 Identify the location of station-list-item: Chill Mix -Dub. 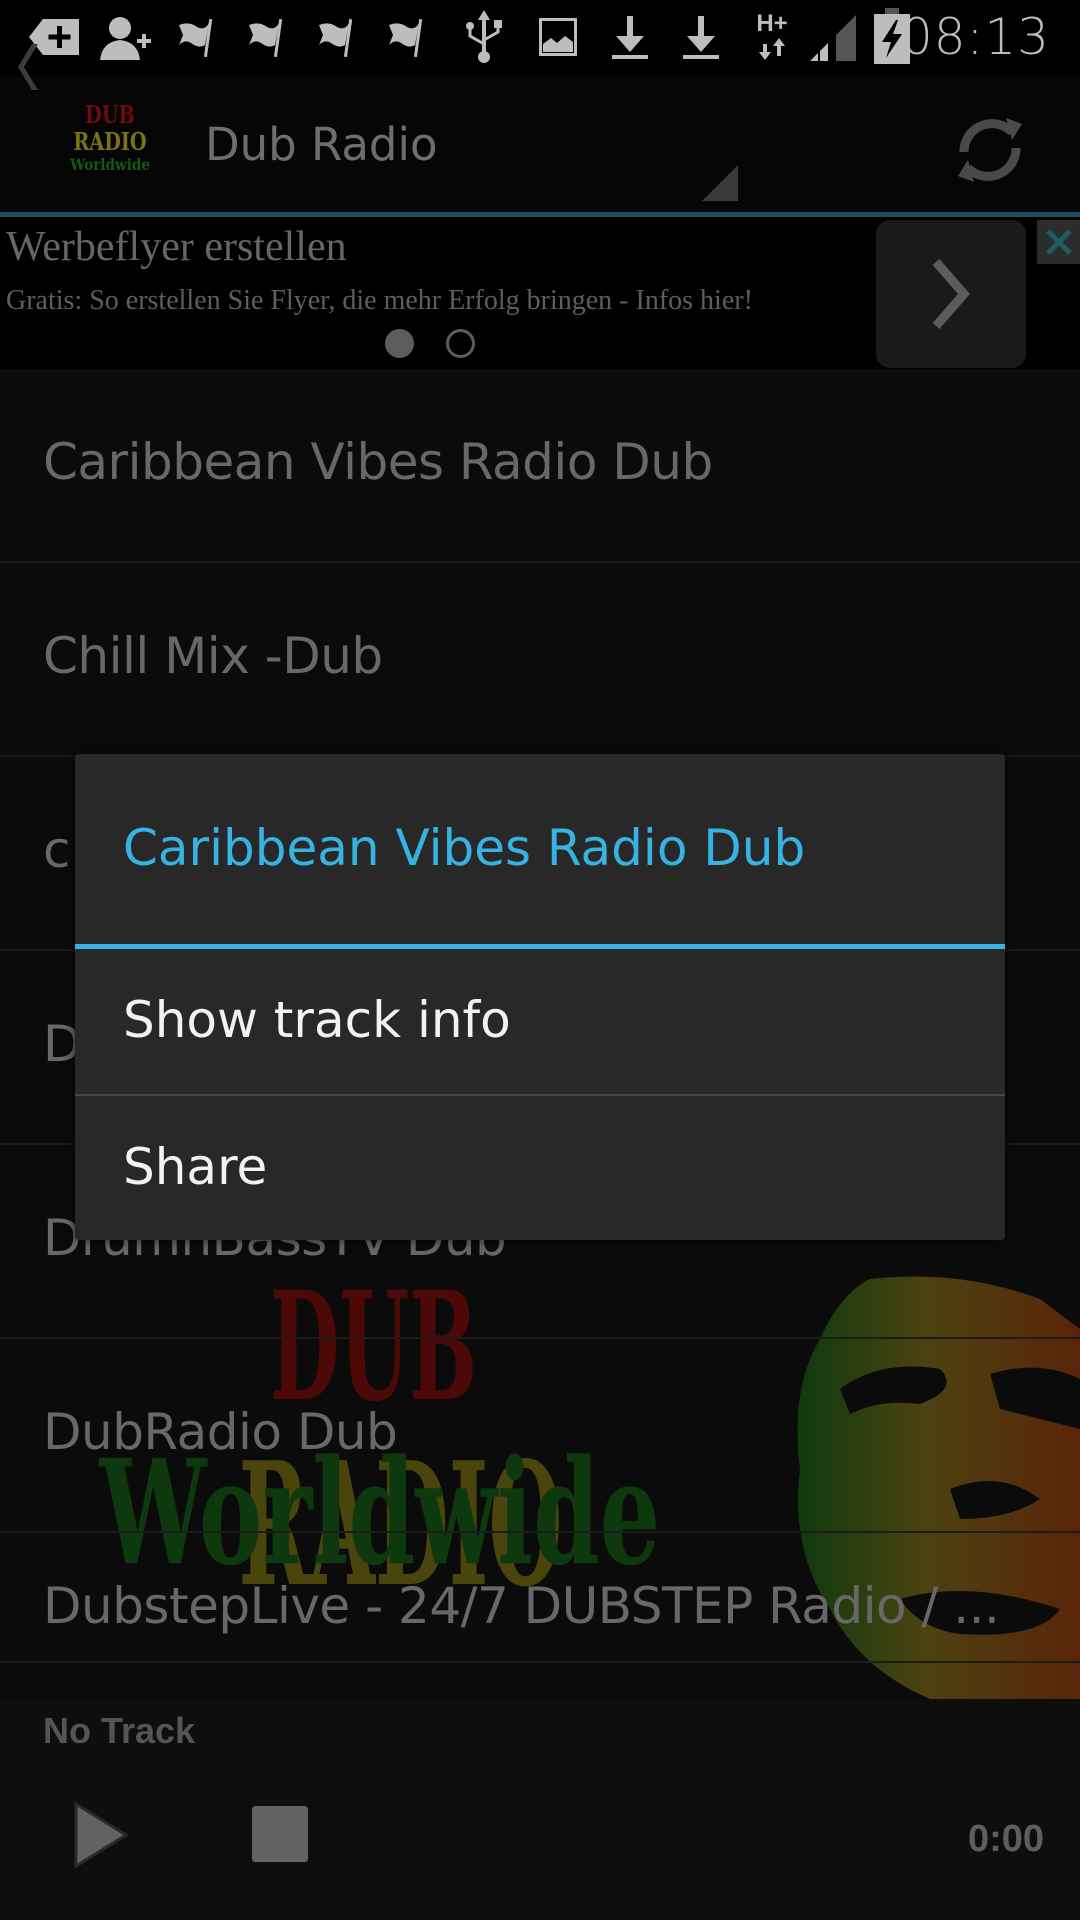
(540, 660).